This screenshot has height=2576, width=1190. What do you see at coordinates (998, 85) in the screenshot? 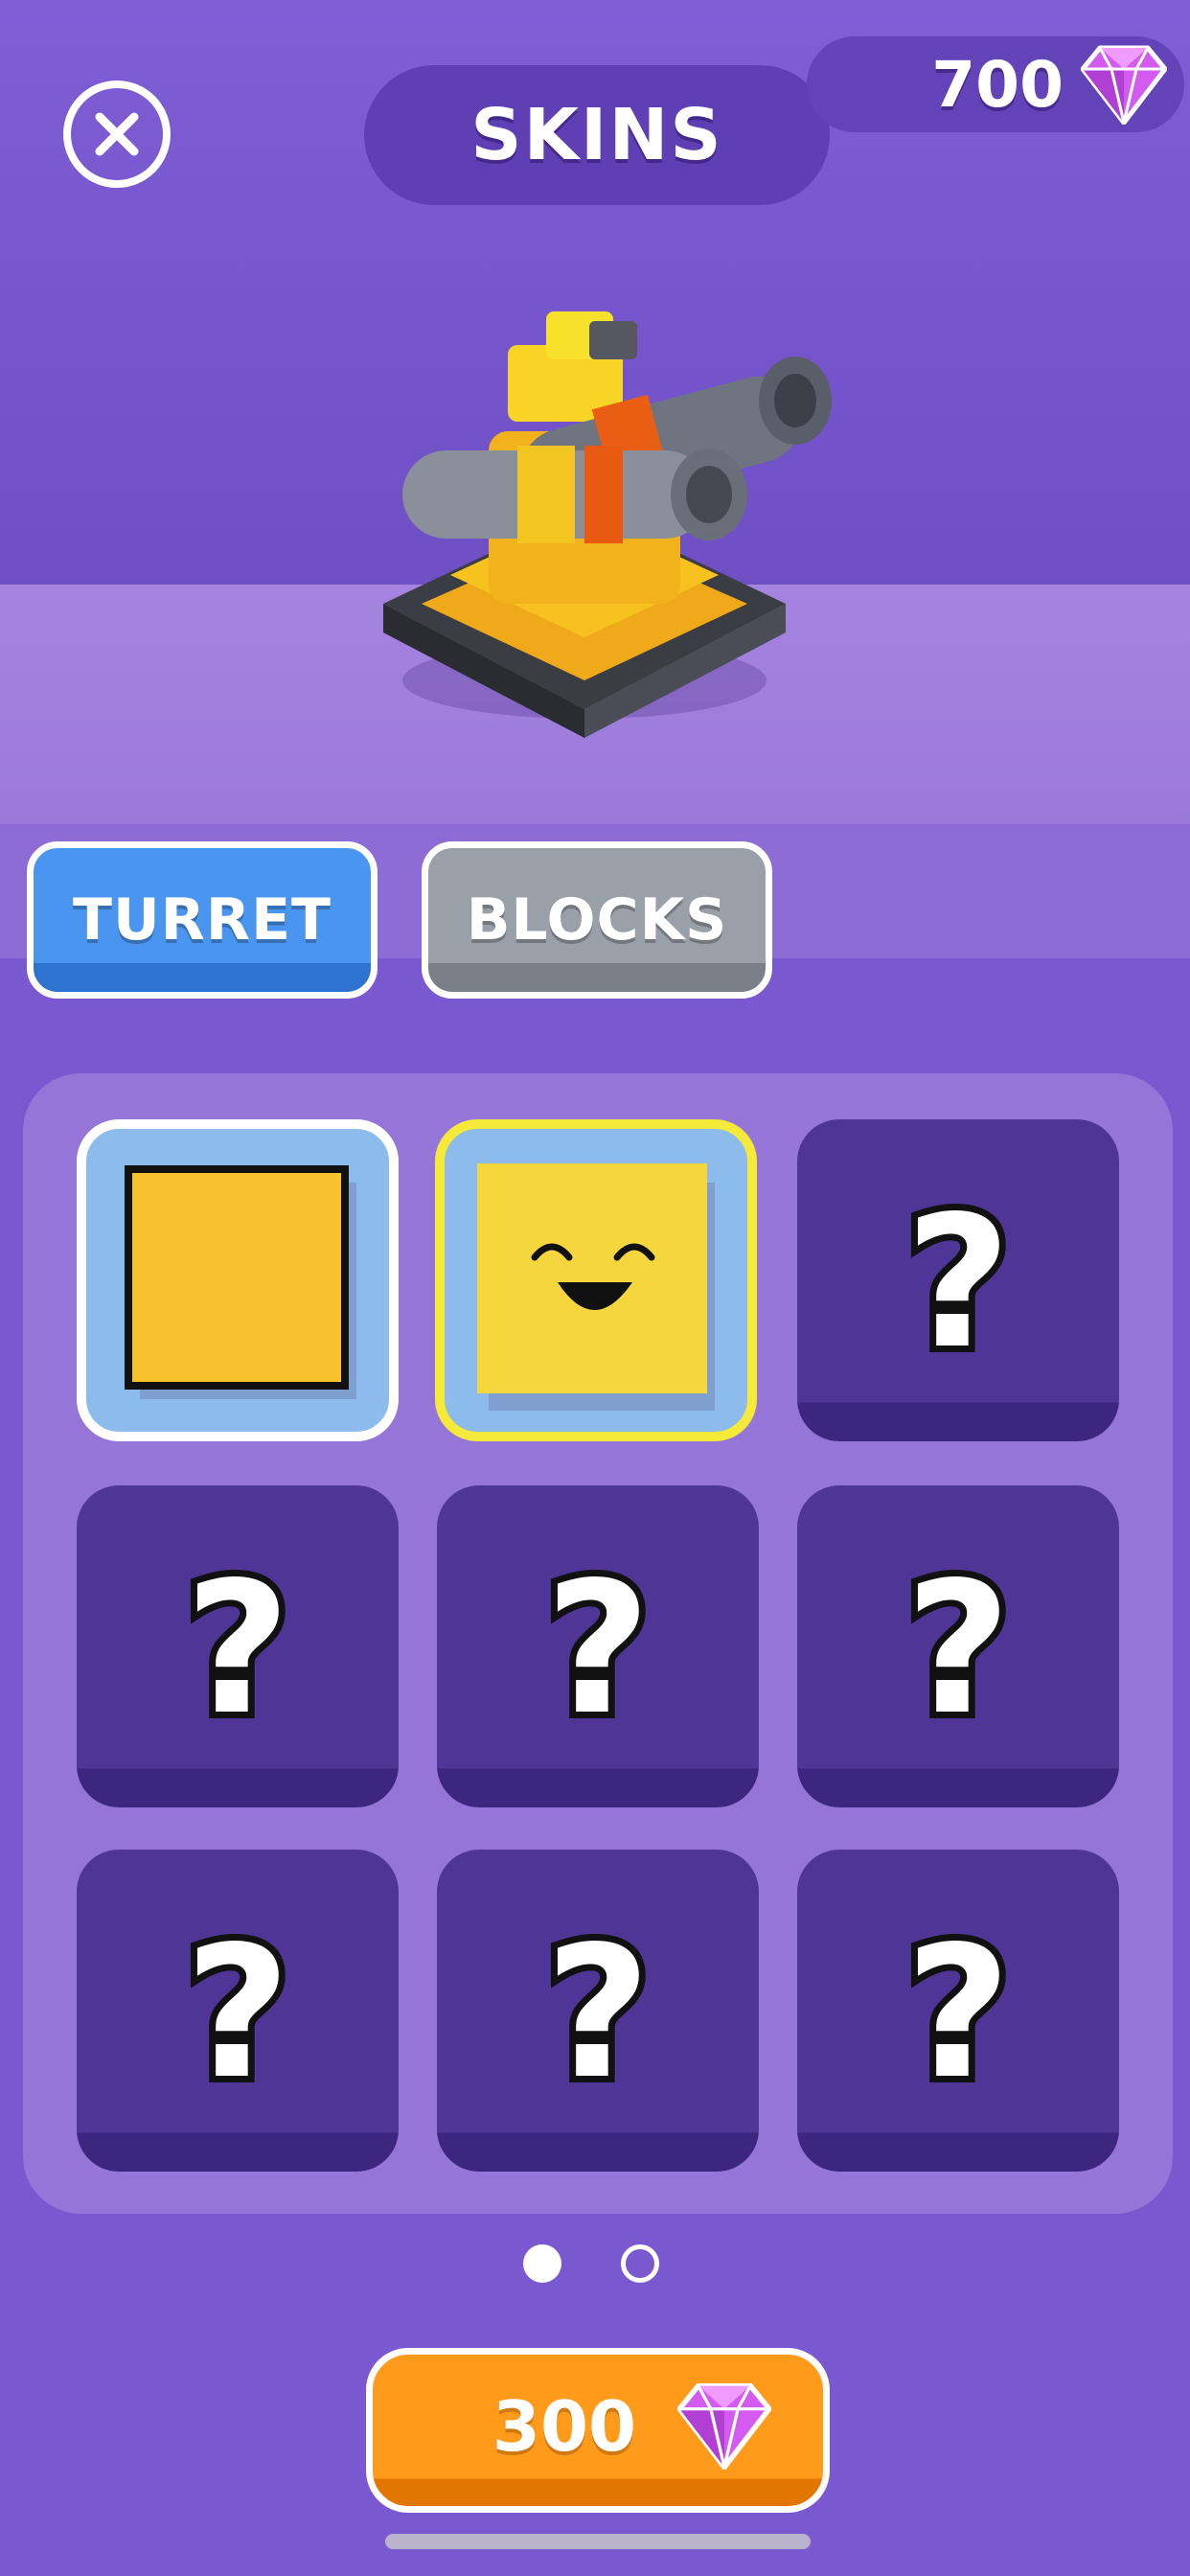
I see `currency-amount: 700` at bounding box center [998, 85].